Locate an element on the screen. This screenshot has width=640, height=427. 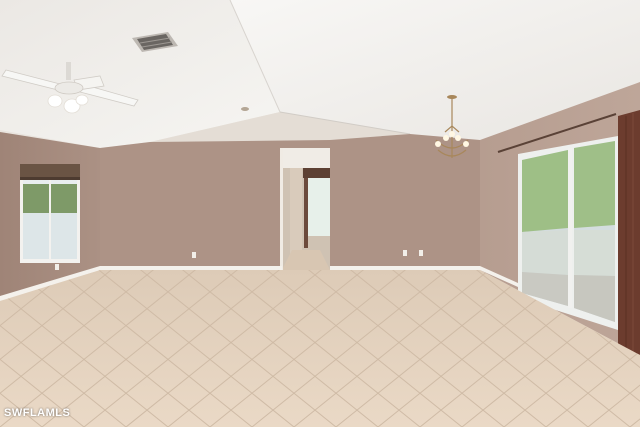
smoke-detector-icon is located at coordinates (245, 109).